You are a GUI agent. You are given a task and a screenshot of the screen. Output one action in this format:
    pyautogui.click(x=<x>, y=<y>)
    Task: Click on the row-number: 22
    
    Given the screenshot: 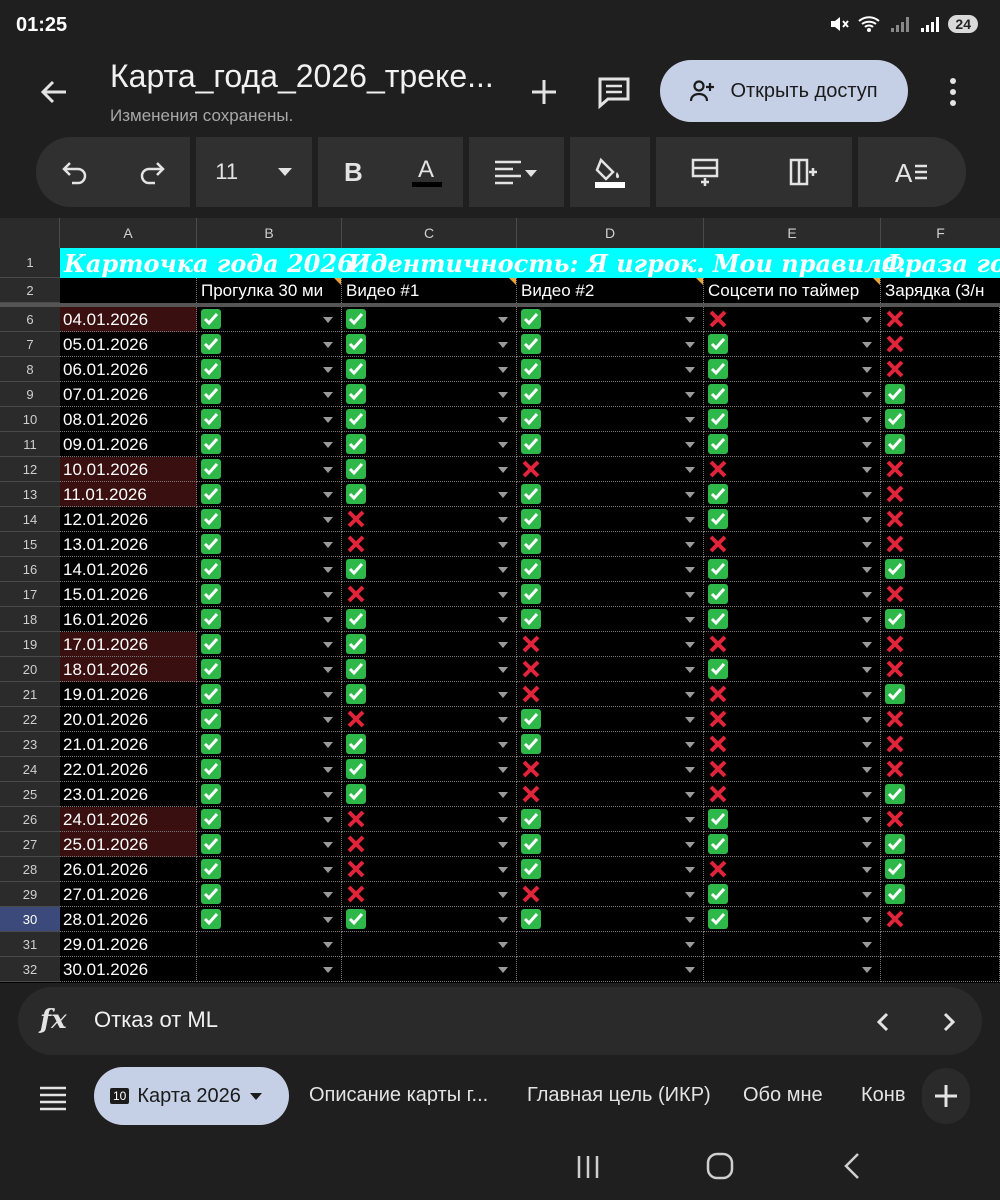 What is the action you would take?
    pyautogui.click(x=30, y=719)
    